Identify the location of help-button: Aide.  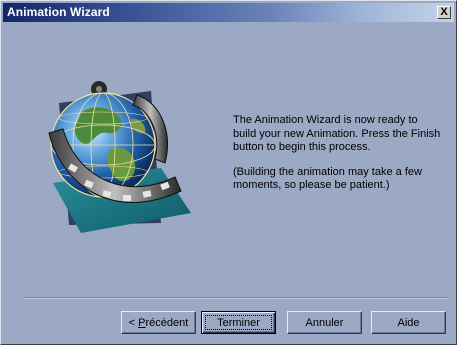
(408, 322).